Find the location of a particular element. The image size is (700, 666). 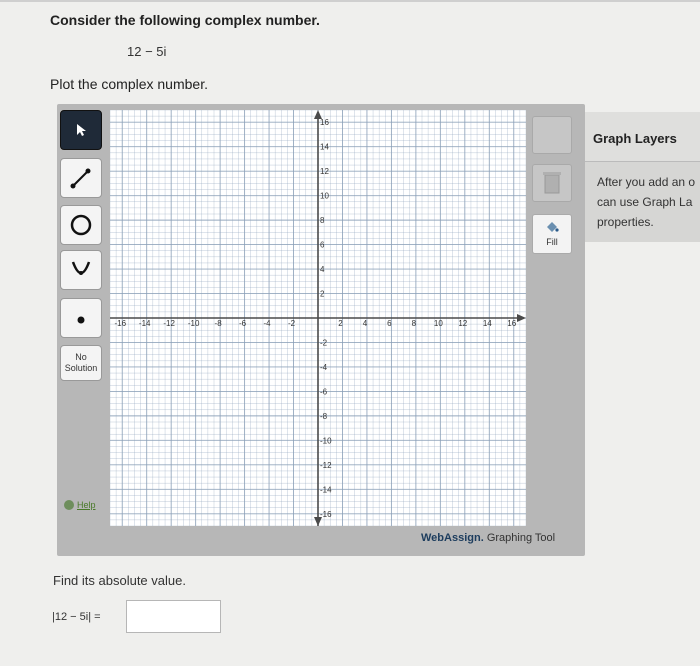

brand-suffix: Graphing Tool is located at coordinates (521, 538).